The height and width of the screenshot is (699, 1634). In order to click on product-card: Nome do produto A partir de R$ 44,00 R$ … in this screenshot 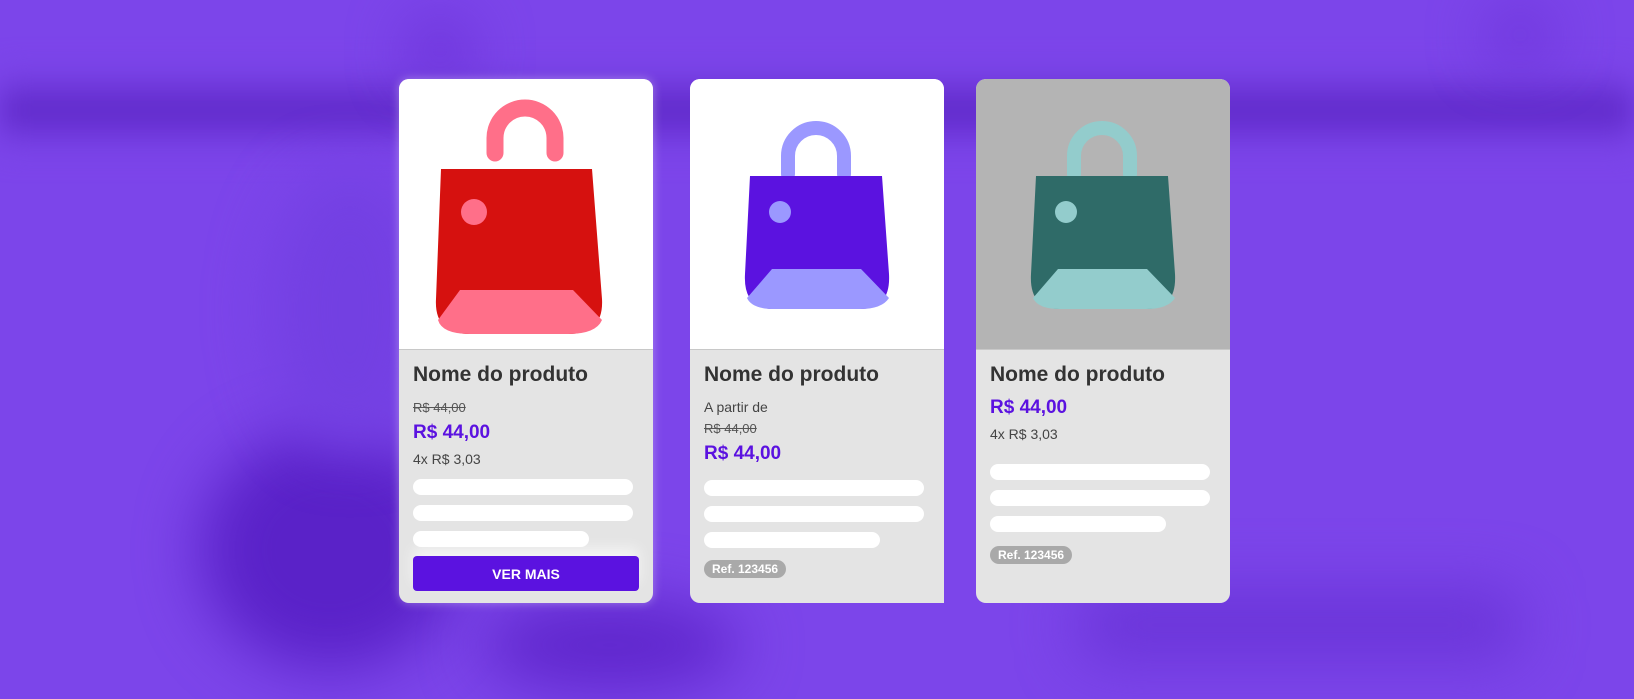, I will do `click(817, 341)`.